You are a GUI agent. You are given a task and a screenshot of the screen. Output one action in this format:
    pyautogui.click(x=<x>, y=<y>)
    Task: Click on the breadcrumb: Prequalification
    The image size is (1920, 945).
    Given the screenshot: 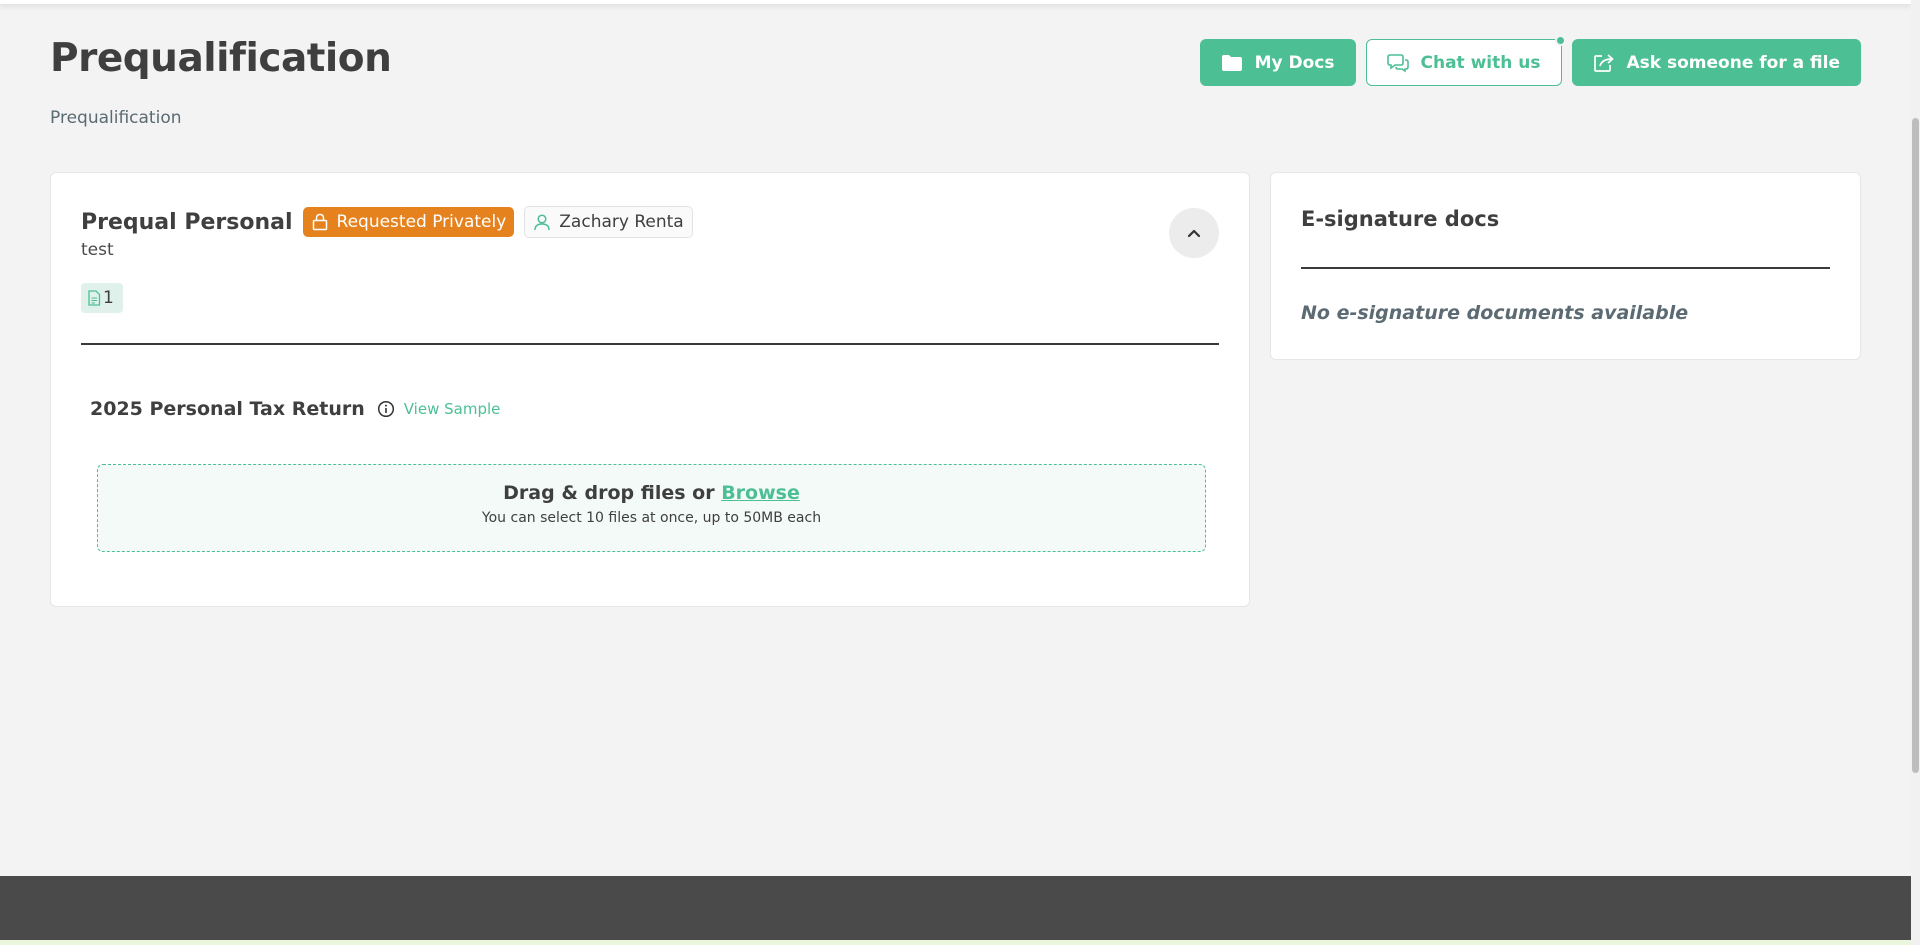 What is the action you would take?
    pyautogui.click(x=116, y=118)
    